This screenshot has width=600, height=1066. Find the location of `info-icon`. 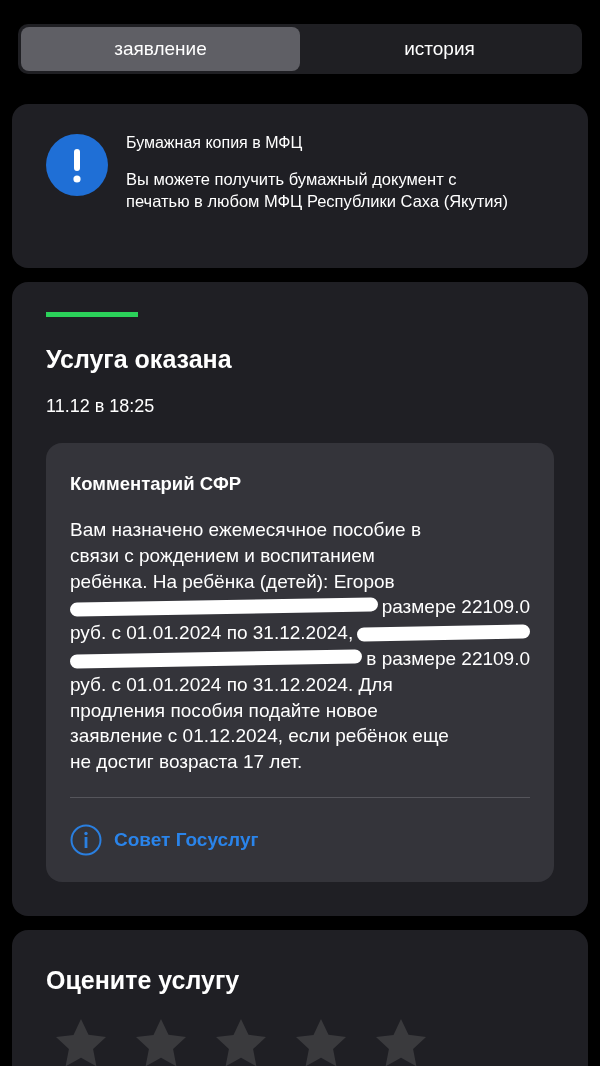

info-icon is located at coordinates (86, 839).